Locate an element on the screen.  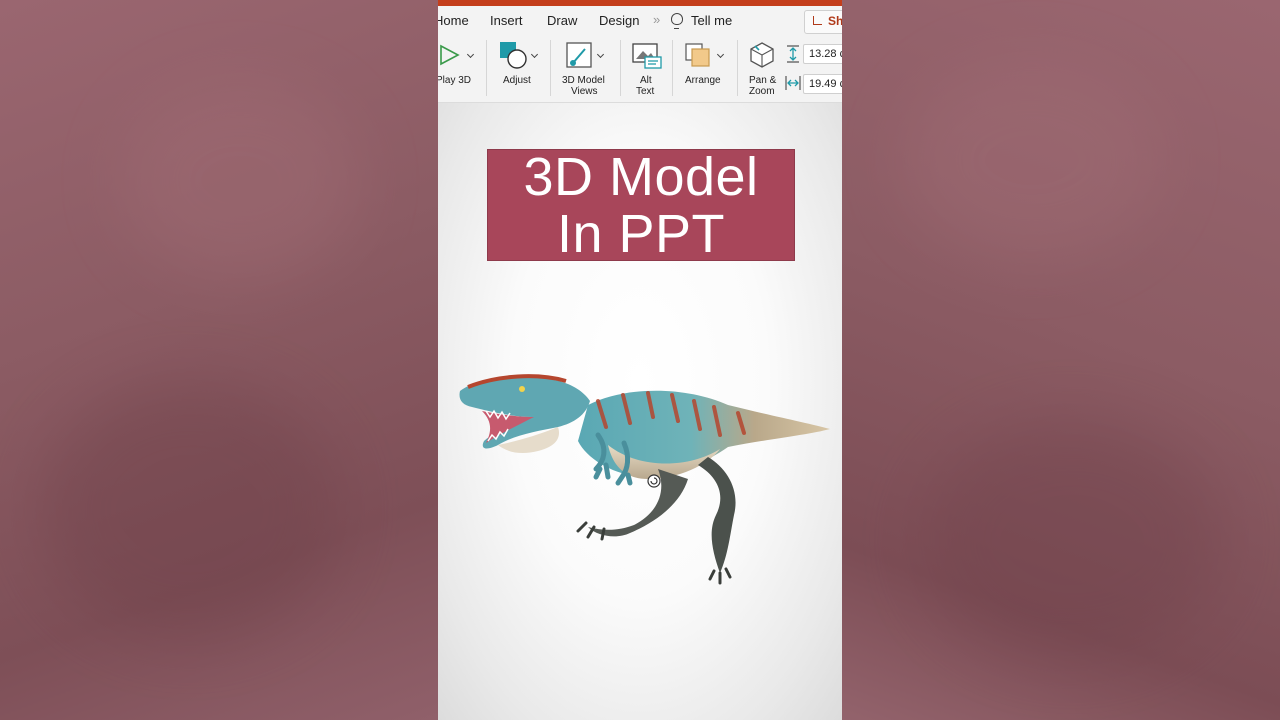
model-views-icon is located at coordinates (579, 55).